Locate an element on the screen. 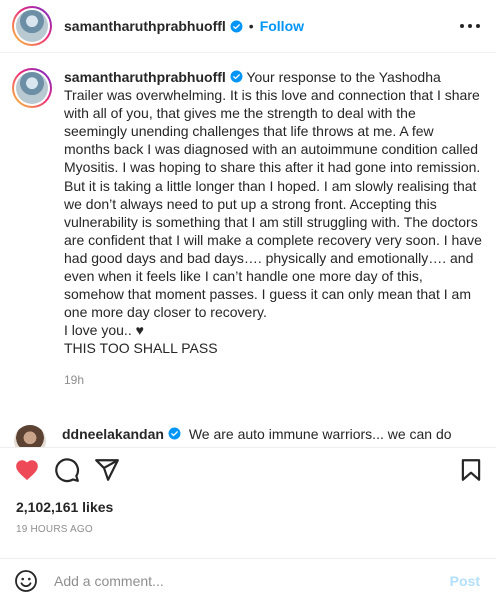 This screenshot has width=496, height=603. header-username: samantharuthprabhuoffl is located at coordinates (145, 26).